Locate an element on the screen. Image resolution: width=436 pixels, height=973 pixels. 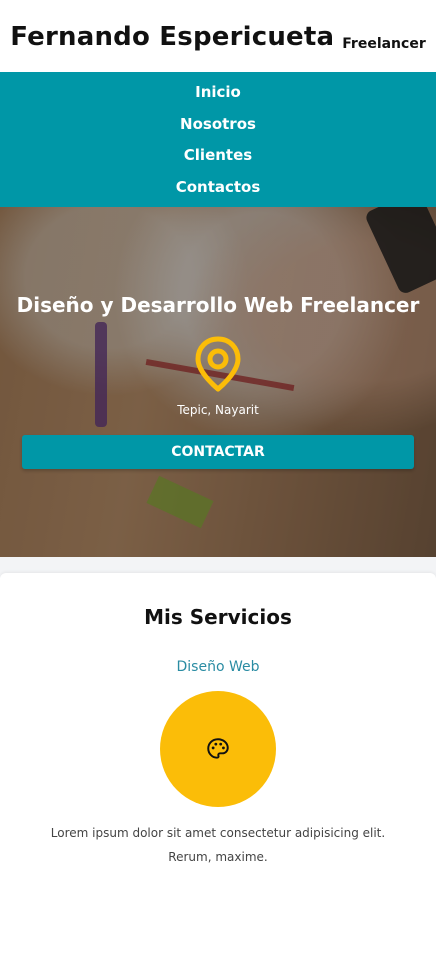
nav-link-inicio: Inicio is located at coordinates (218, 92).